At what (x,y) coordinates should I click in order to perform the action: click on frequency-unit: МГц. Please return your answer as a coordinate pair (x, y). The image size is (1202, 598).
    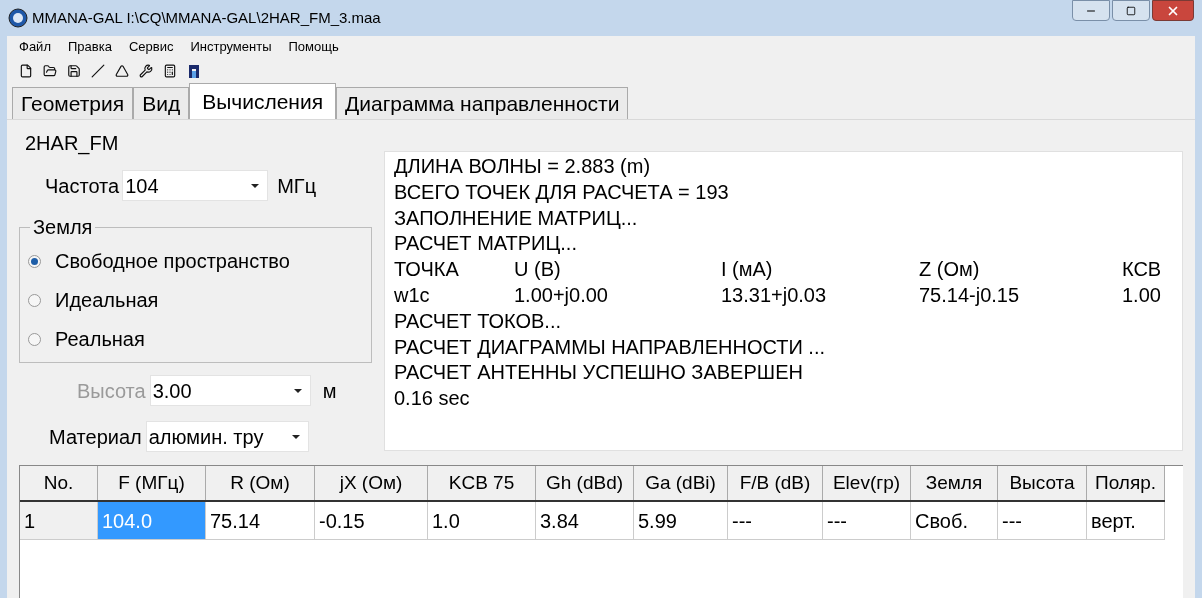
    Looking at the image, I should click on (297, 186).